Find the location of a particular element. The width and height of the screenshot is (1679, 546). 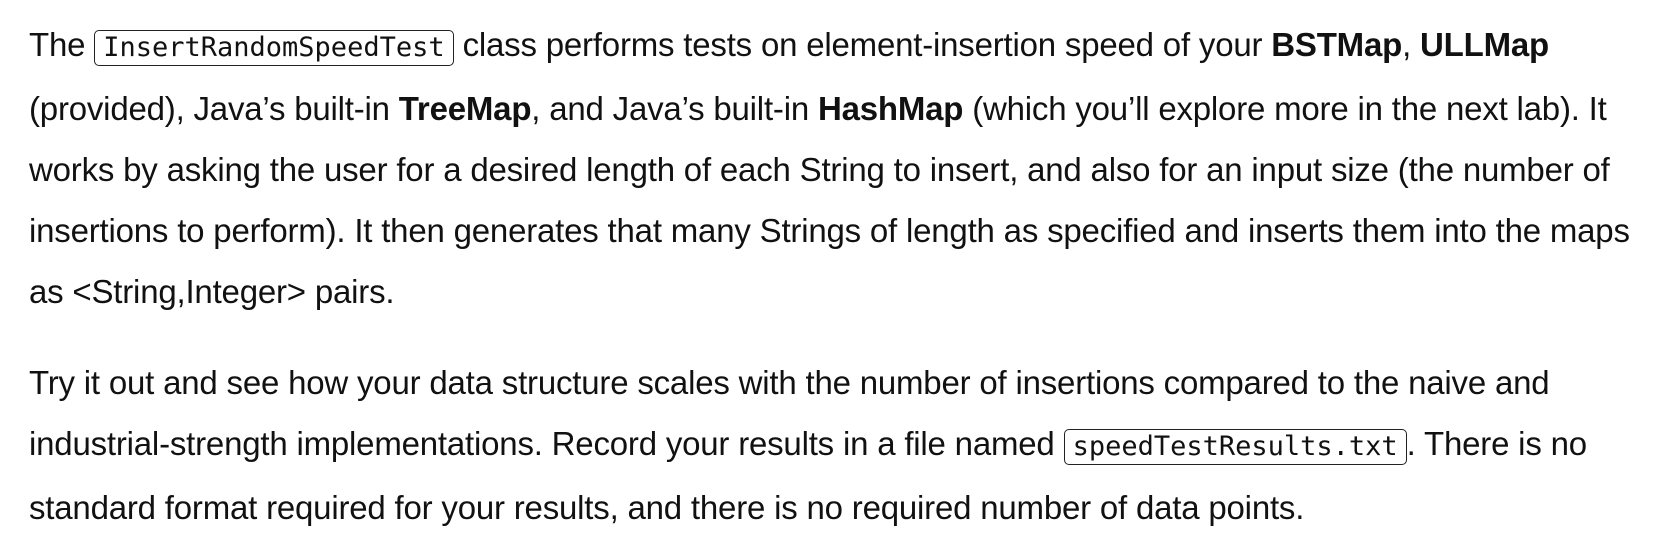

bold-bstmap: BSTMap is located at coordinates (1337, 44).